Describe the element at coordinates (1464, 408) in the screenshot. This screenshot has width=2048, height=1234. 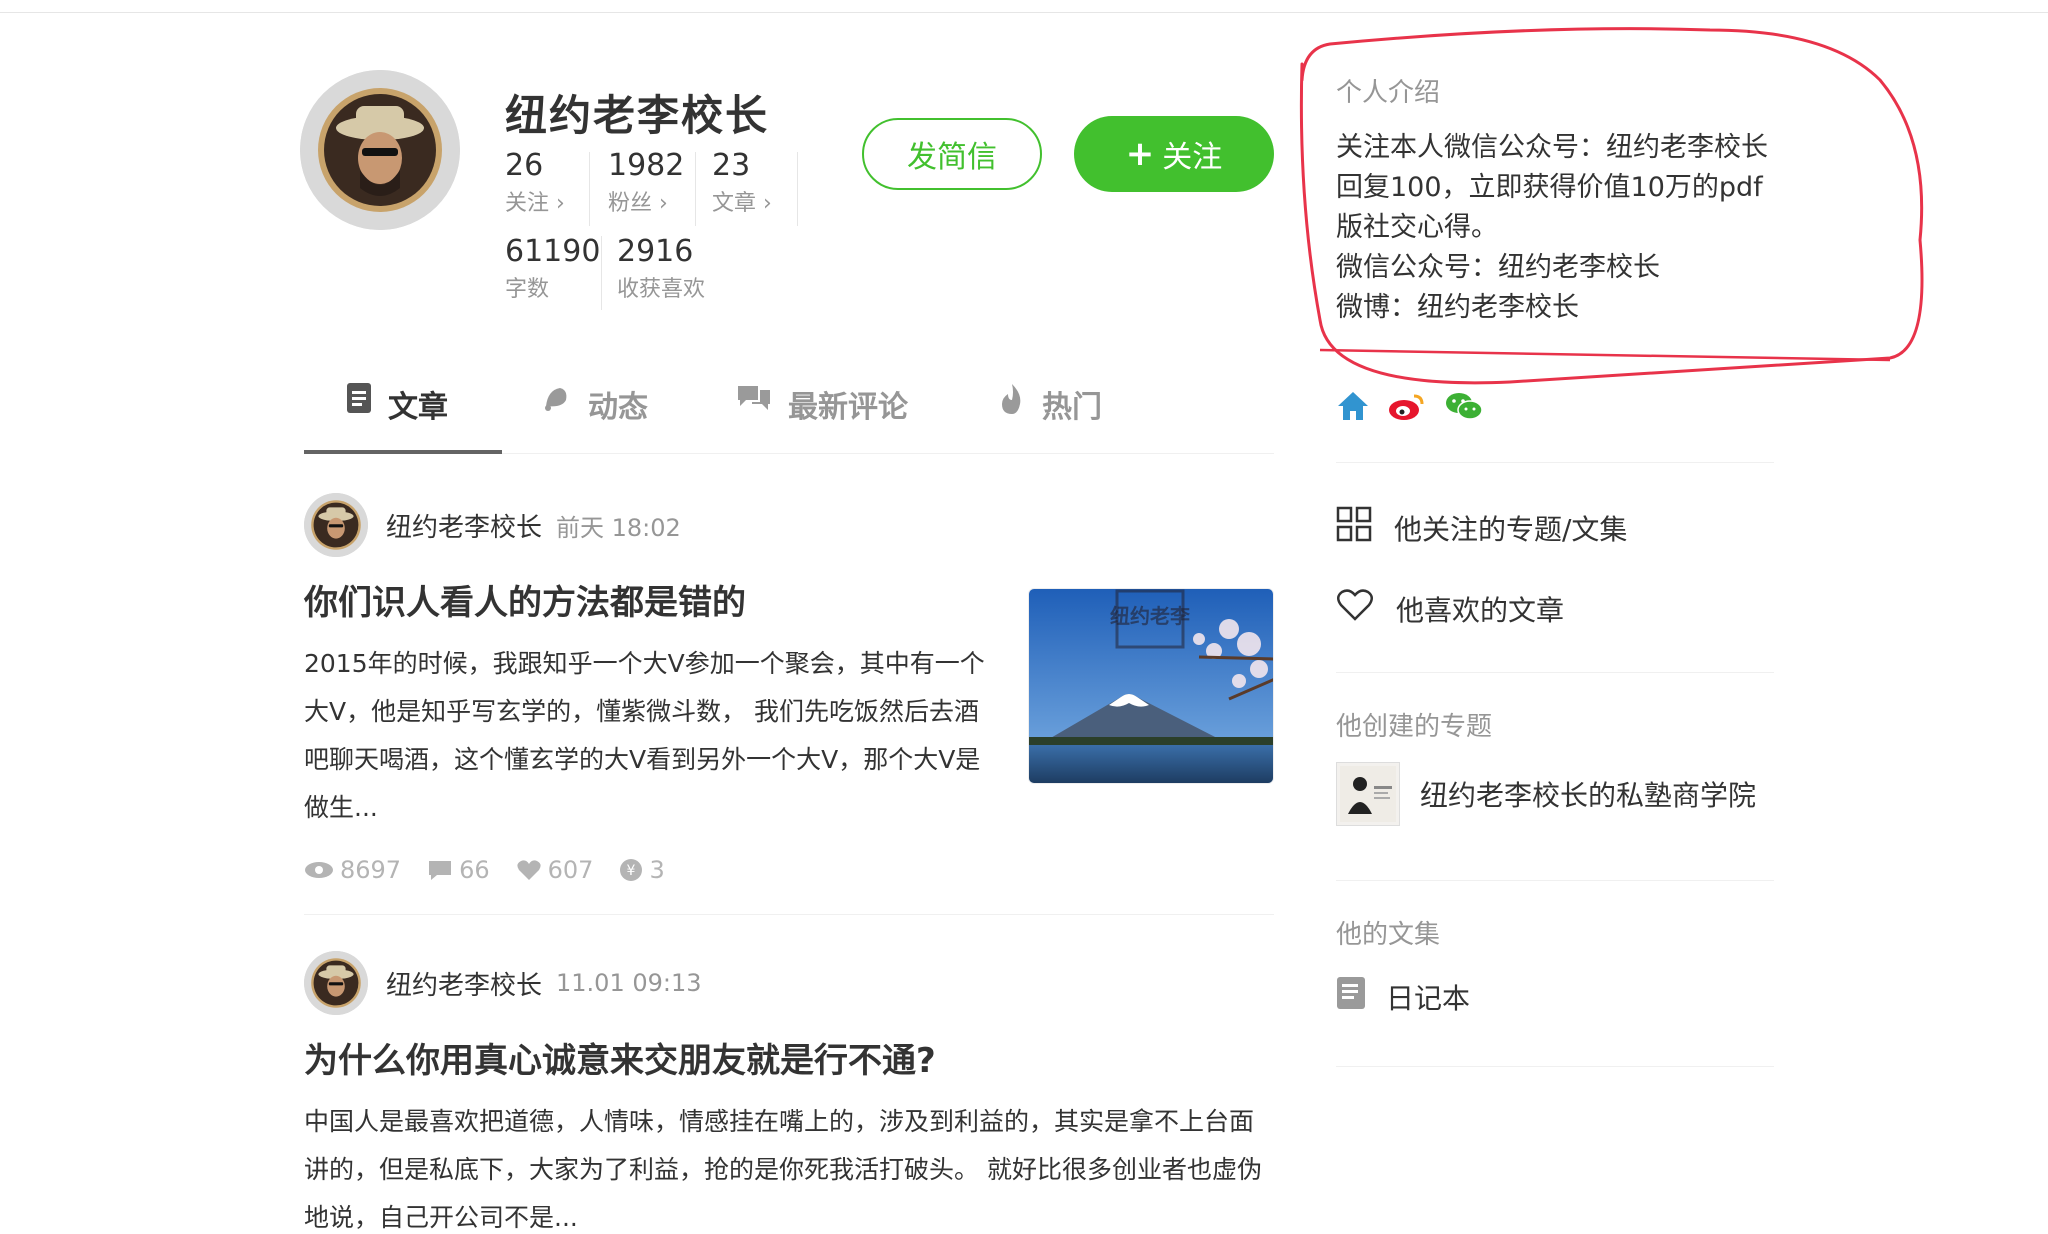
I see `wechat-icon` at that location.